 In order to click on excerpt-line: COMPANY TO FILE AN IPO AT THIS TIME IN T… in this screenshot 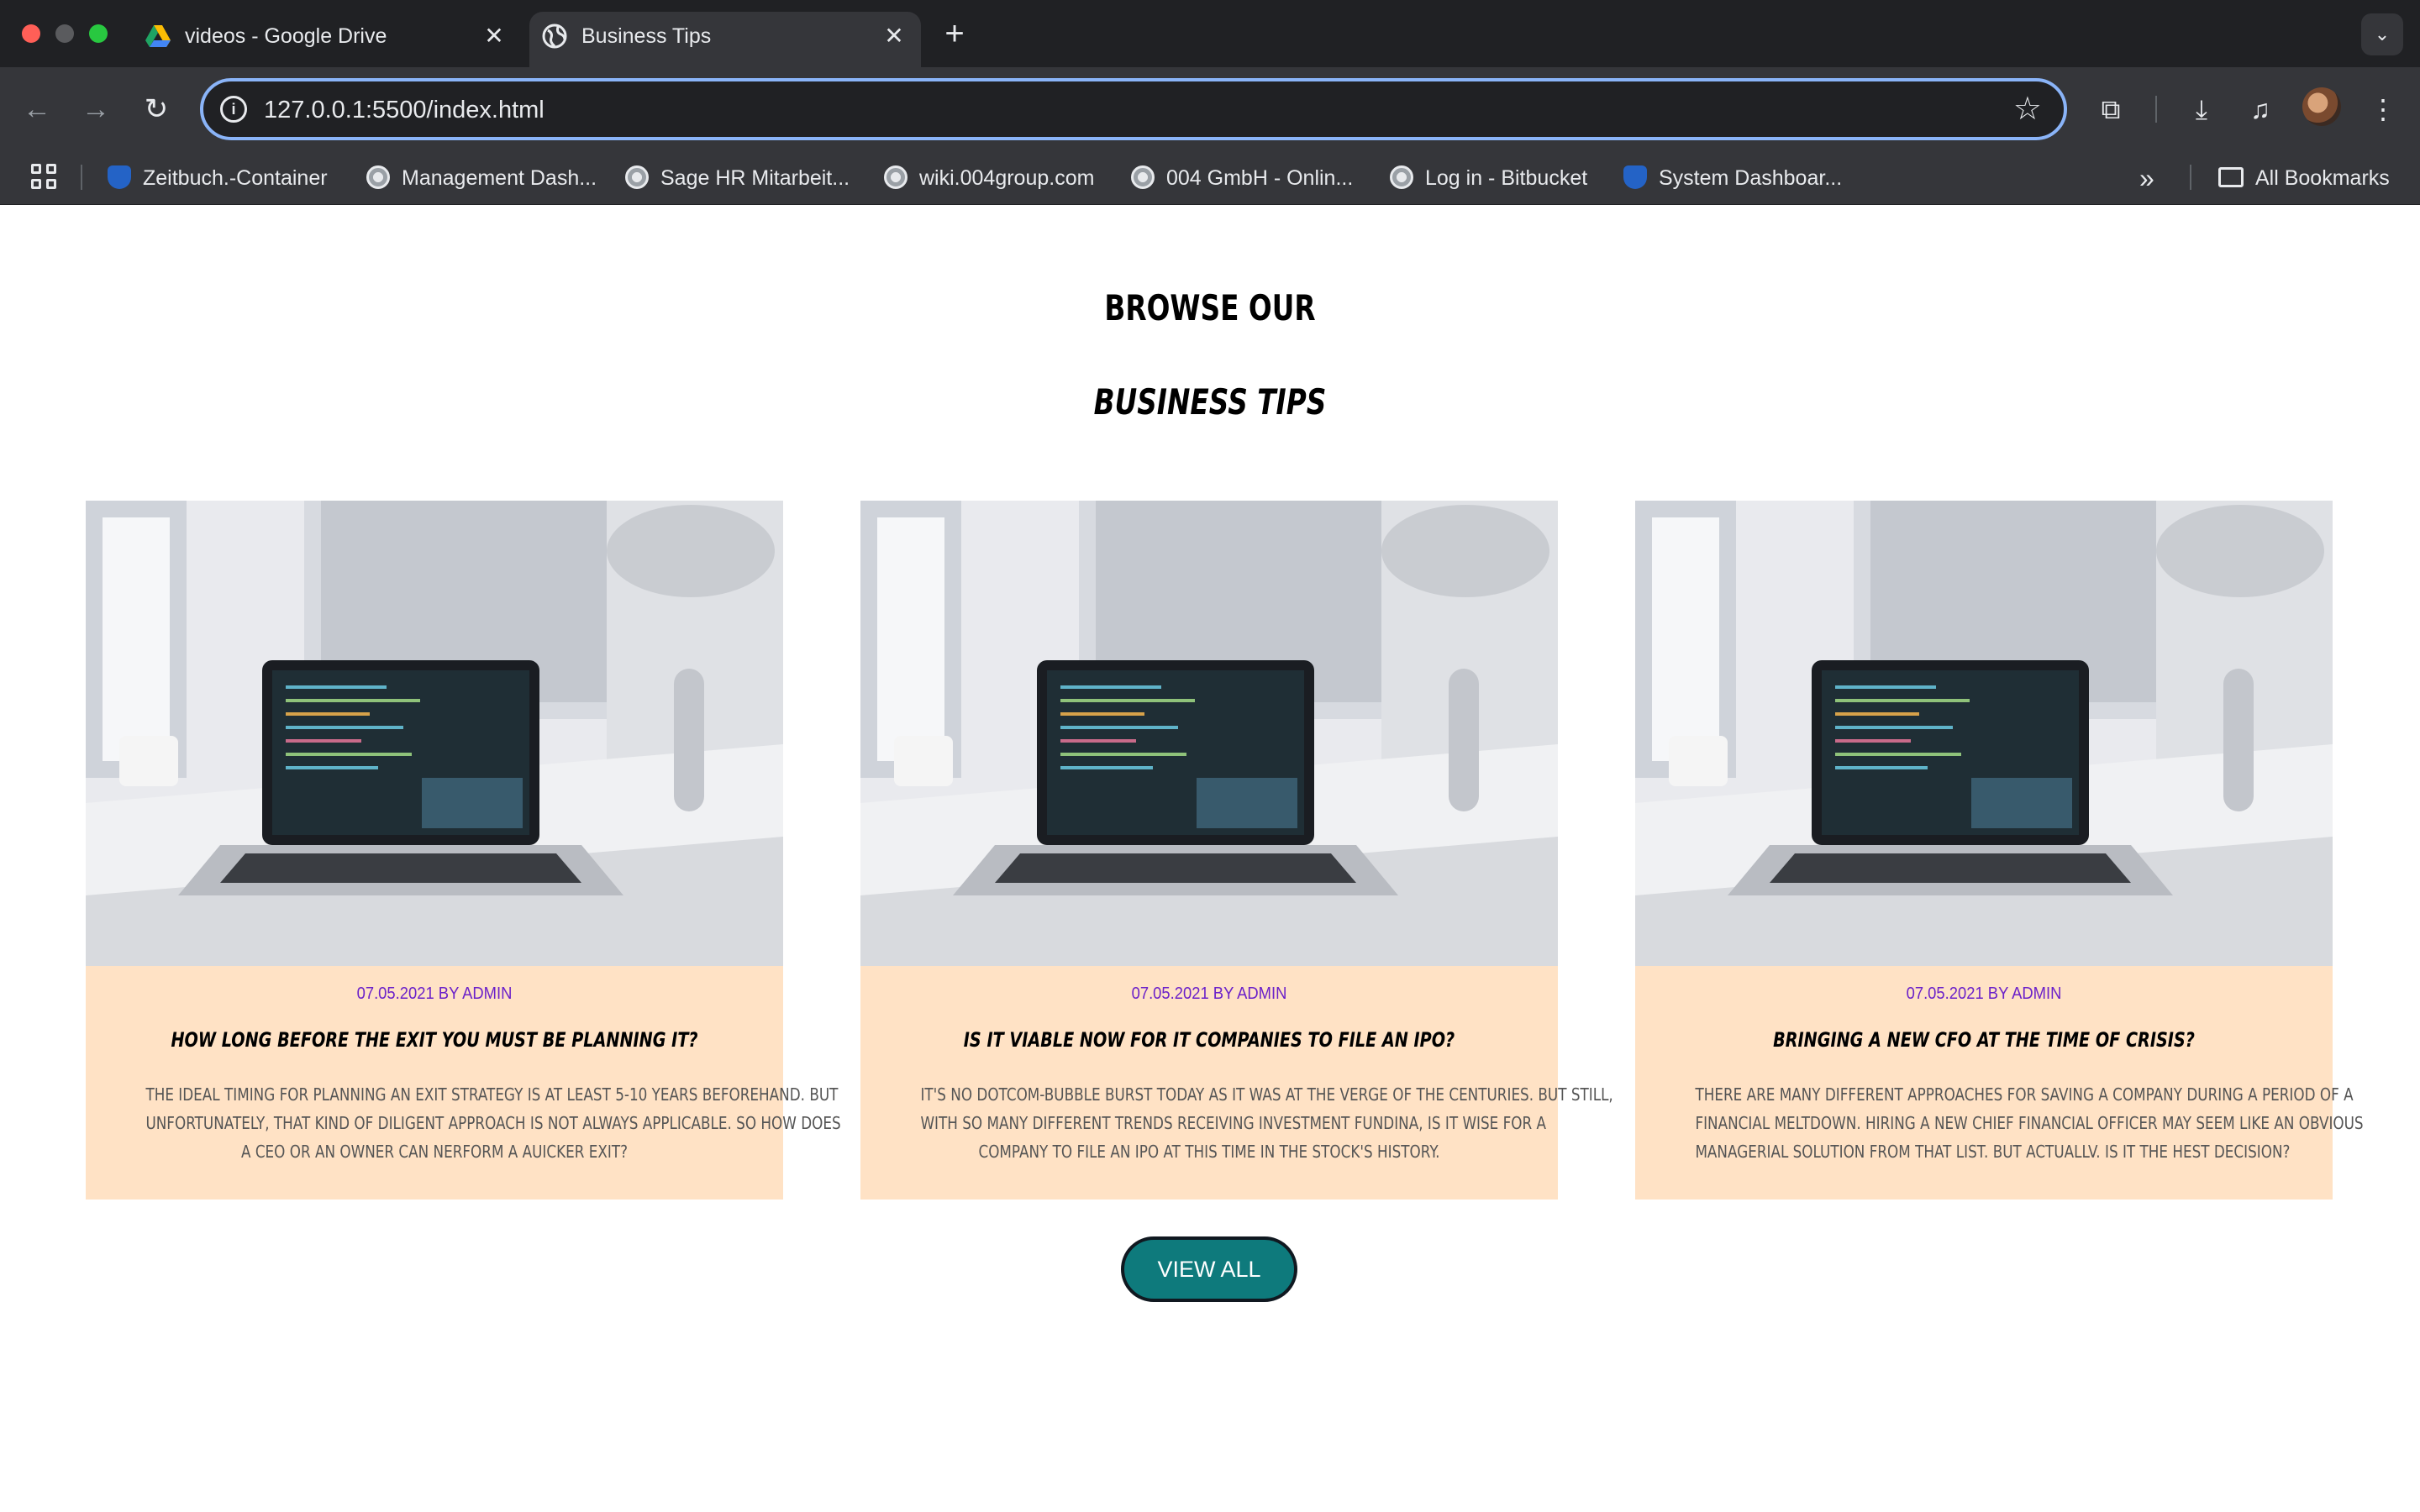, I will do `click(1209, 1152)`.